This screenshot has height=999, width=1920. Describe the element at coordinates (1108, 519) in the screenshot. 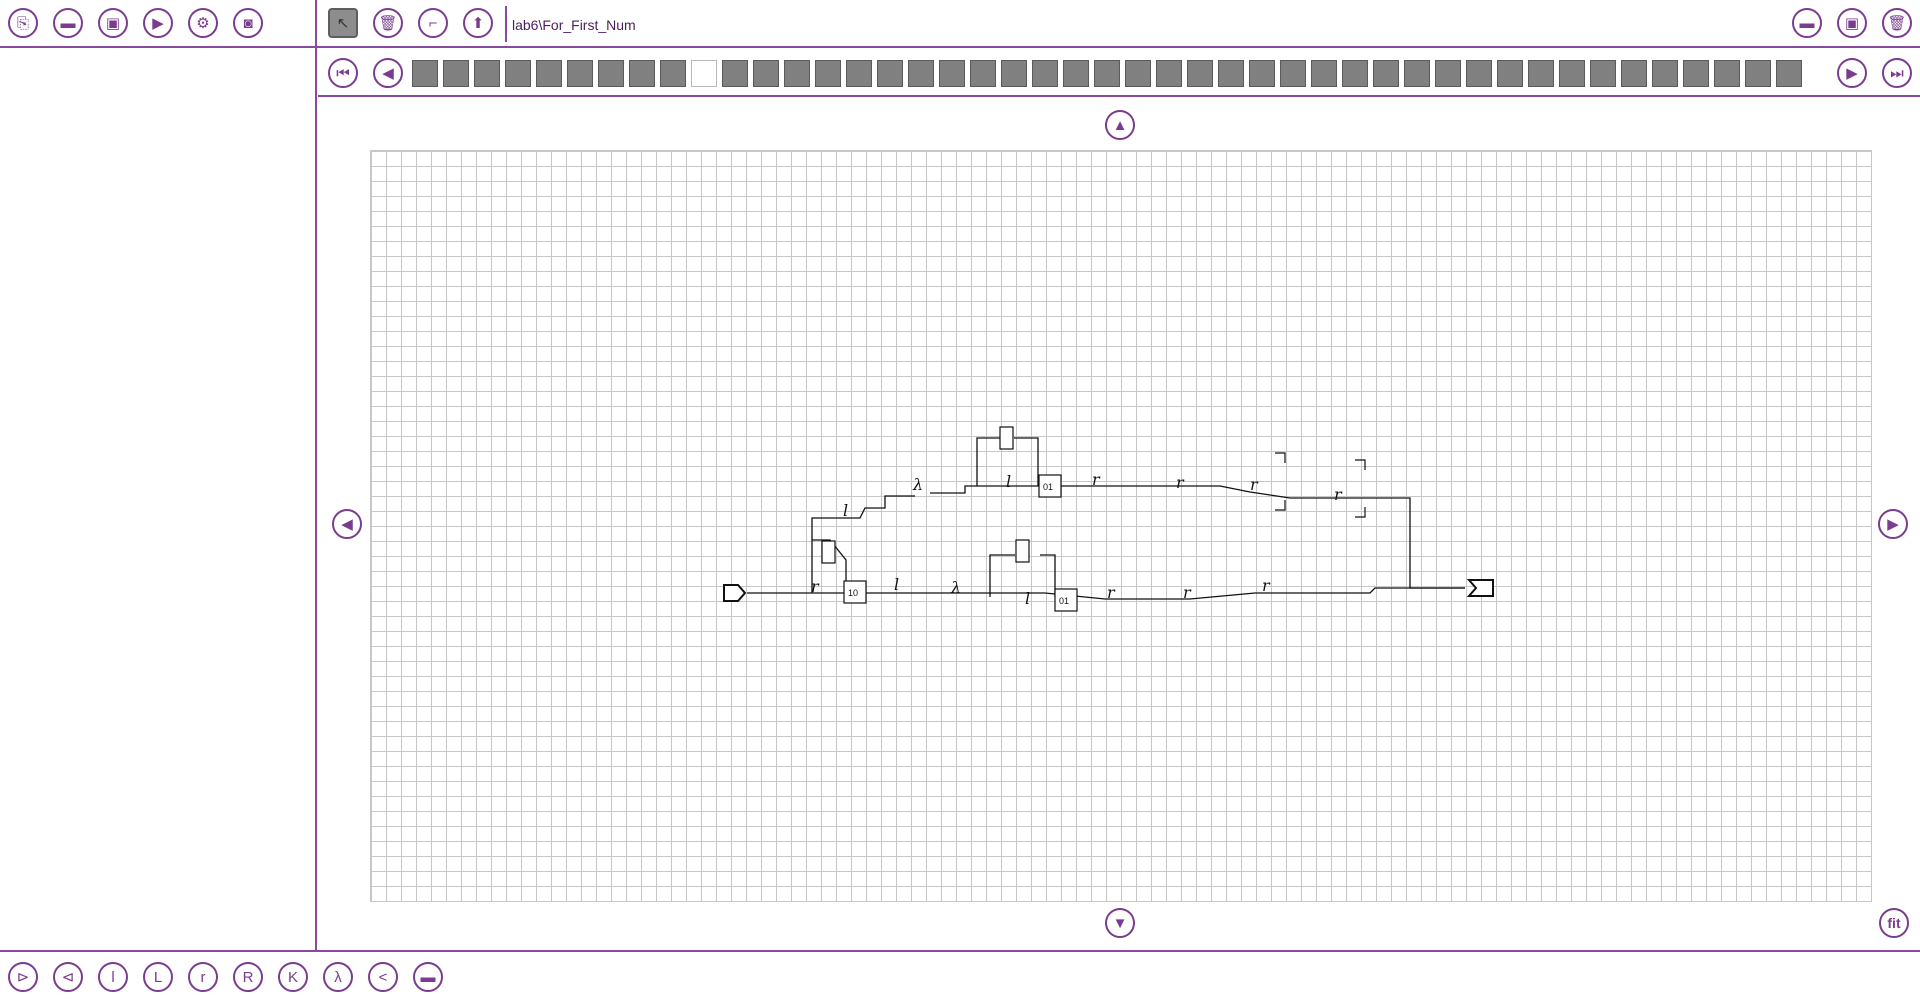

I see `automaton-diagram: 10 01 01 r l λ l r r r l λ l r r r r` at that location.